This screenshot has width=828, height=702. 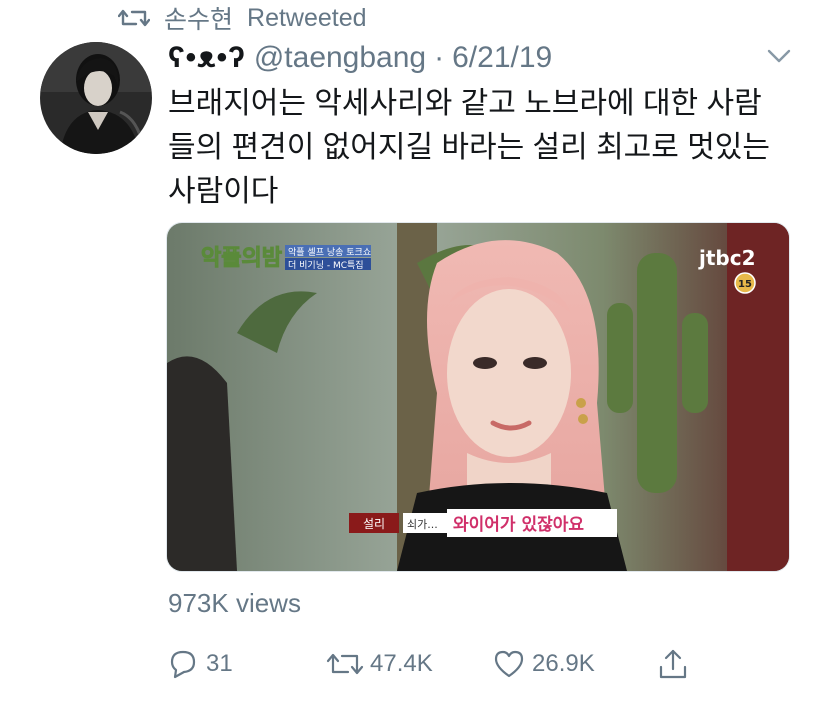 I want to click on show-tag-bottom: 더 비기닝 - MC특집, so click(x=326, y=265).